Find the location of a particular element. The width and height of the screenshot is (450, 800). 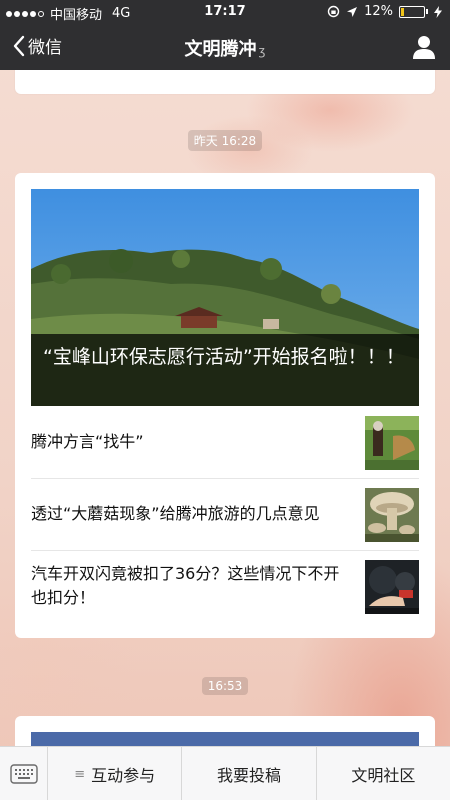

previous-article-card is located at coordinates (225, 82).